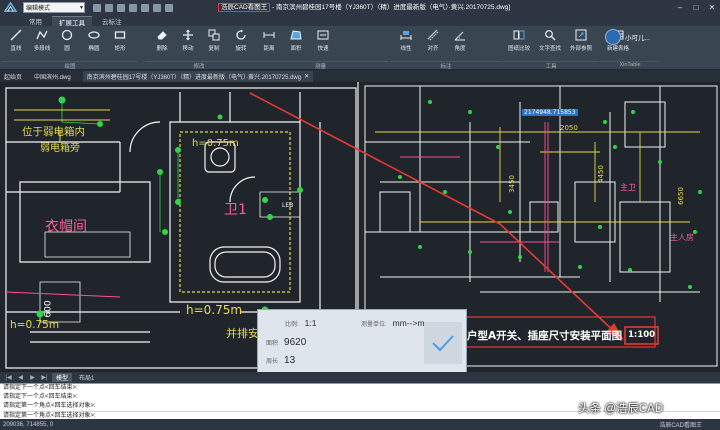  Describe the element at coordinates (511, 184) in the screenshot. I see `label-dim-3450: 3450` at that location.